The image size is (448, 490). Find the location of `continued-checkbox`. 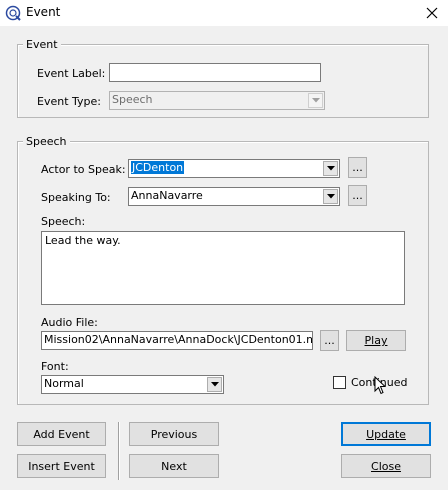

continued-checkbox is located at coordinates (339, 382).